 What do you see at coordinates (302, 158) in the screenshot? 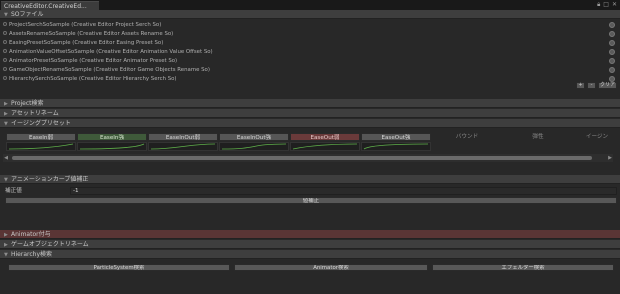
I see `scrollbar-thumb` at bounding box center [302, 158].